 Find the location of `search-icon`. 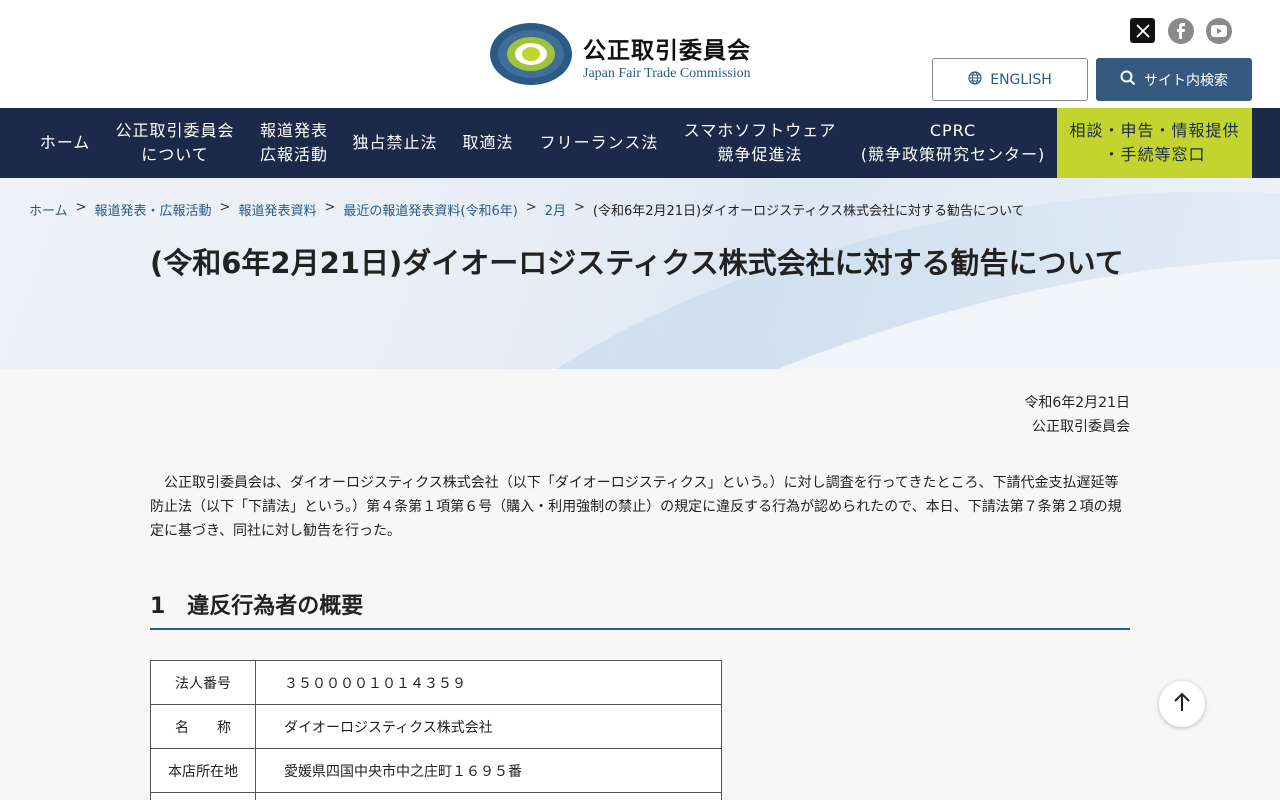

search-icon is located at coordinates (1128, 80).